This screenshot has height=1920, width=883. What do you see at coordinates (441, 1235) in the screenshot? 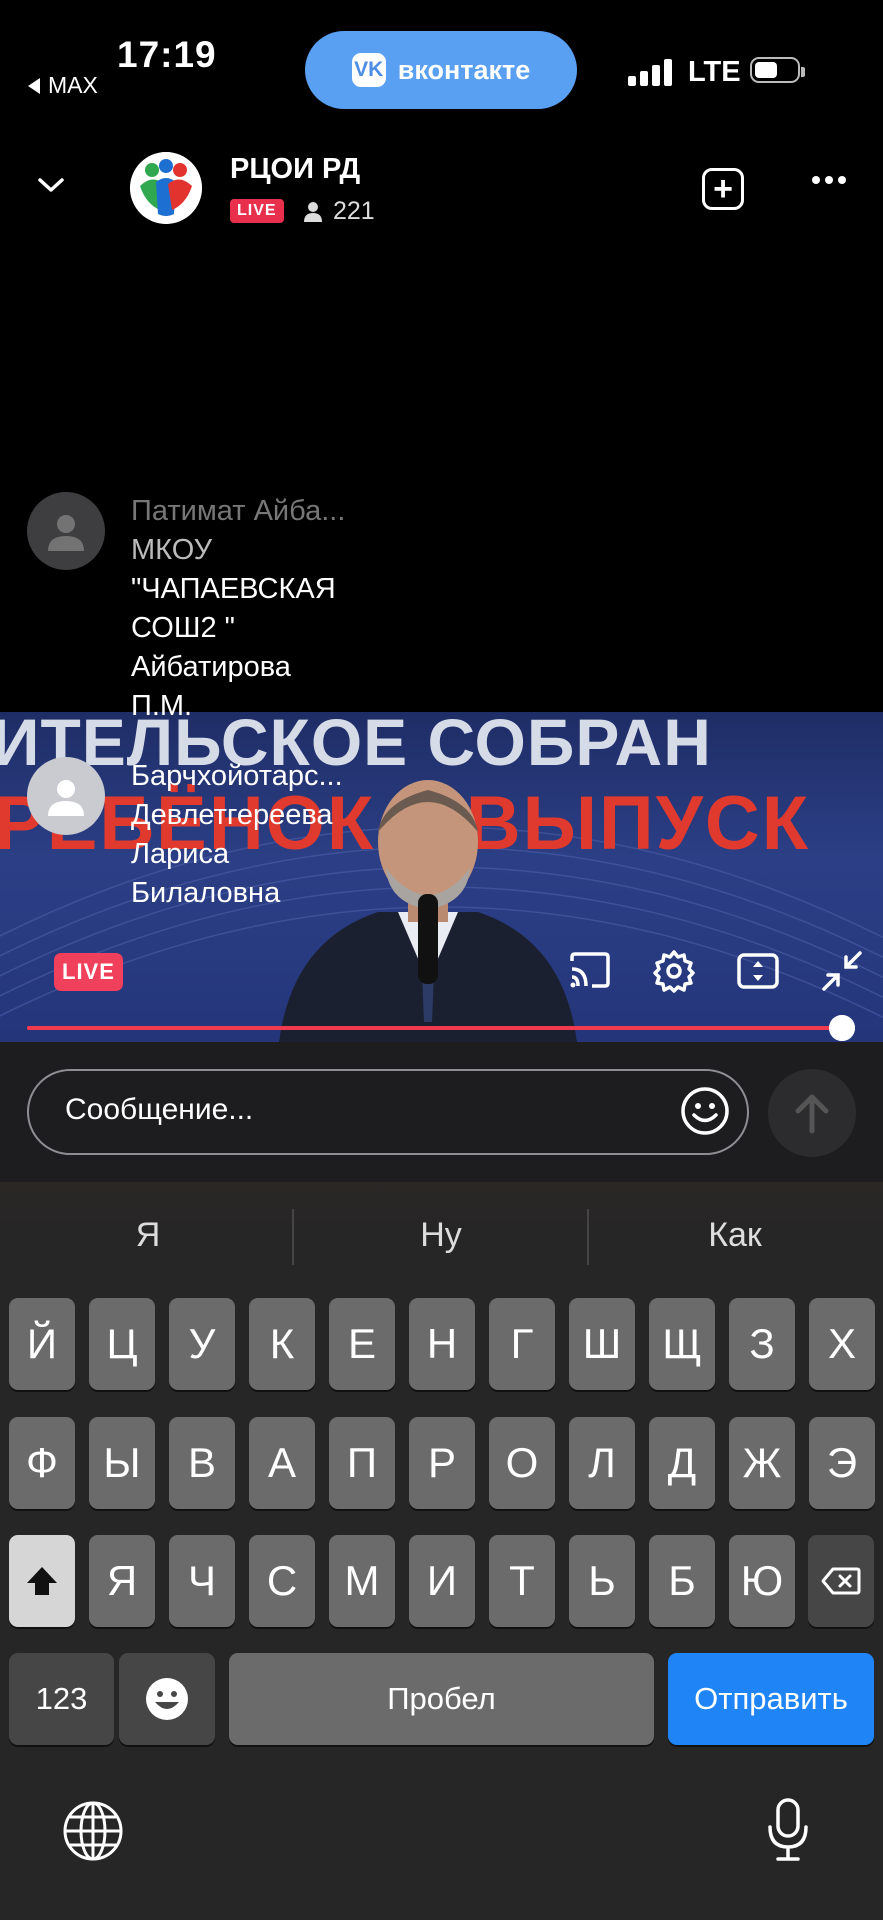
I see `suggestion-item: Ну` at bounding box center [441, 1235].